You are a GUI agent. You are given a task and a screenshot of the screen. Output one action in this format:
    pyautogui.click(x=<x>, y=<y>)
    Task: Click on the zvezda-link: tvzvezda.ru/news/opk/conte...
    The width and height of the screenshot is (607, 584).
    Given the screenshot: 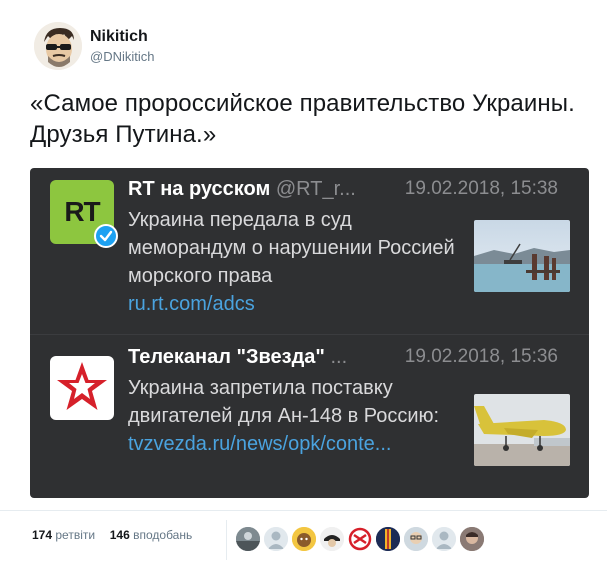 What is the action you would take?
    pyautogui.click(x=259, y=444)
    